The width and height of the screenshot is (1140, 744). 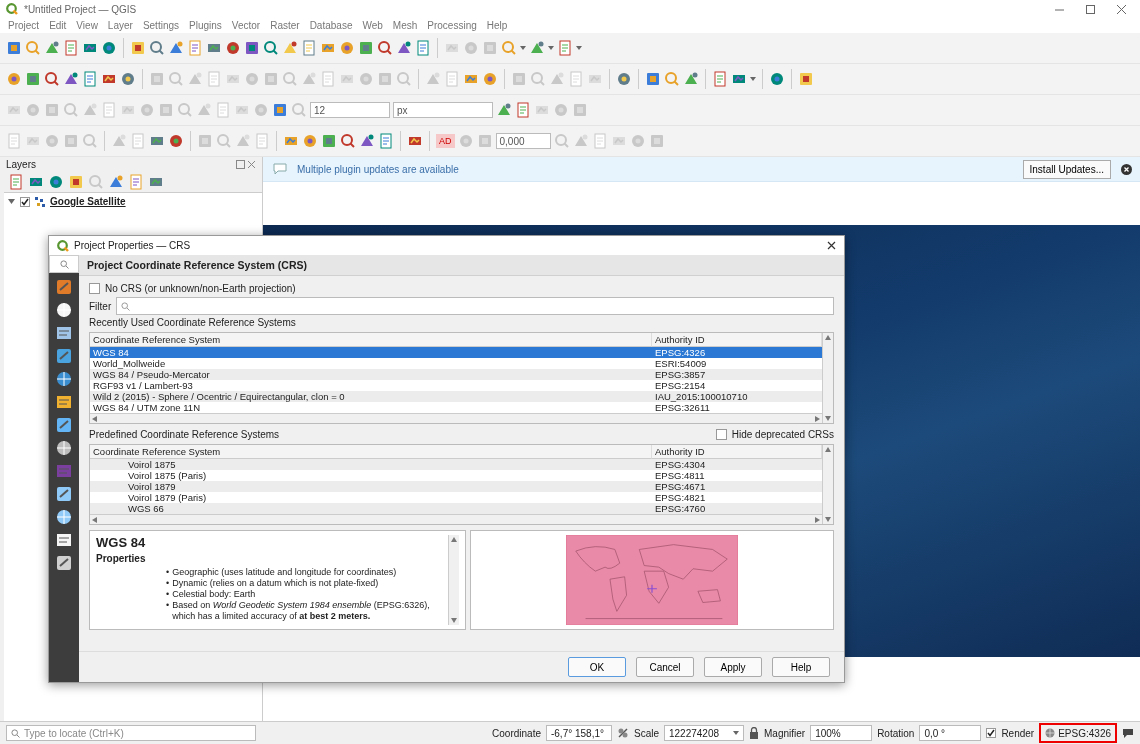 I want to click on table-row: WGS 66 EPSG:4760, so click(x=456, y=508).